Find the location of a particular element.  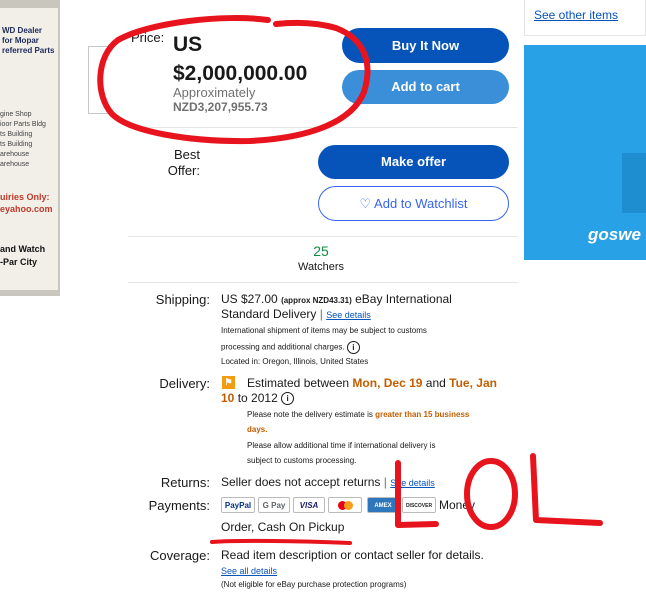

price-circle-annotation is located at coordinates (234, 80).